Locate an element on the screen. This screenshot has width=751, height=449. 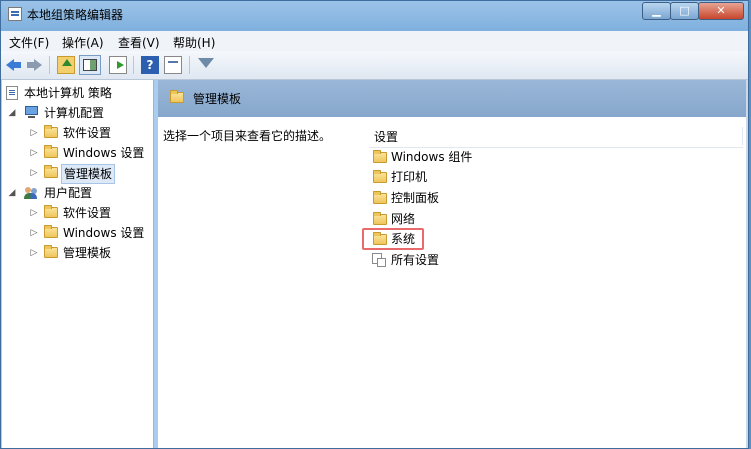
list-item-label: 打印机 is located at coordinates (409, 177).